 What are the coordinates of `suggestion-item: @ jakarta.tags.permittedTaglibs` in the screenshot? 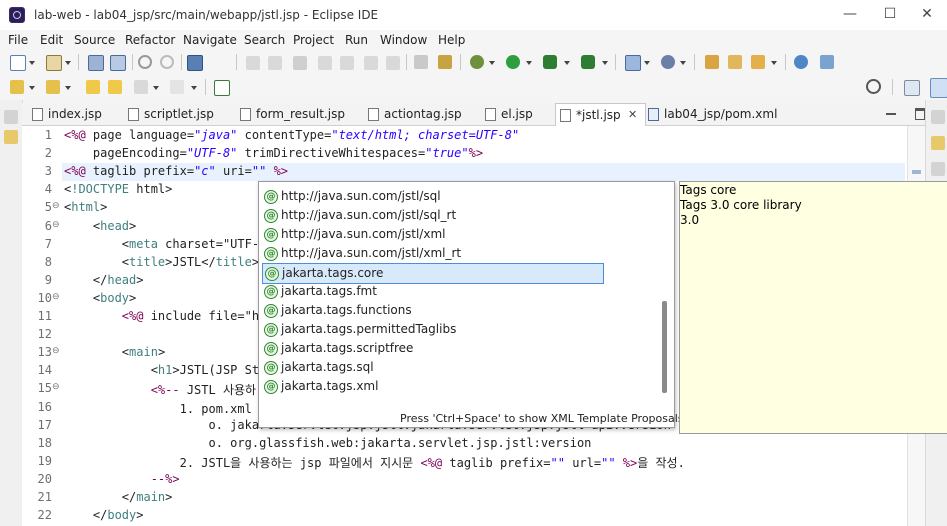 It's located at (459, 329).